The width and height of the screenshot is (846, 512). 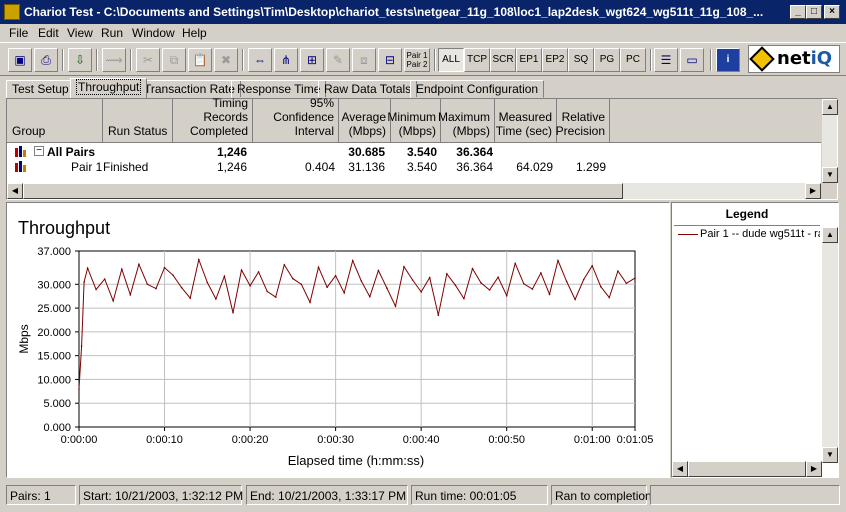 I want to click on save-button: ▣, so click(x=20, y=60).